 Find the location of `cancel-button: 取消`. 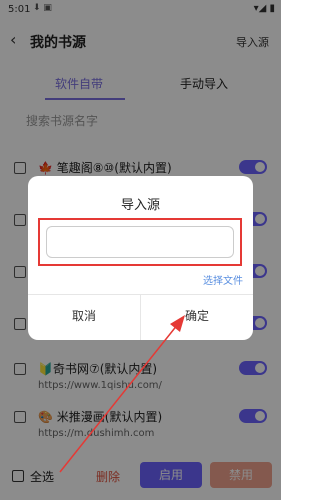

cancel-button: 取消 is located at coordinates (84, 315).